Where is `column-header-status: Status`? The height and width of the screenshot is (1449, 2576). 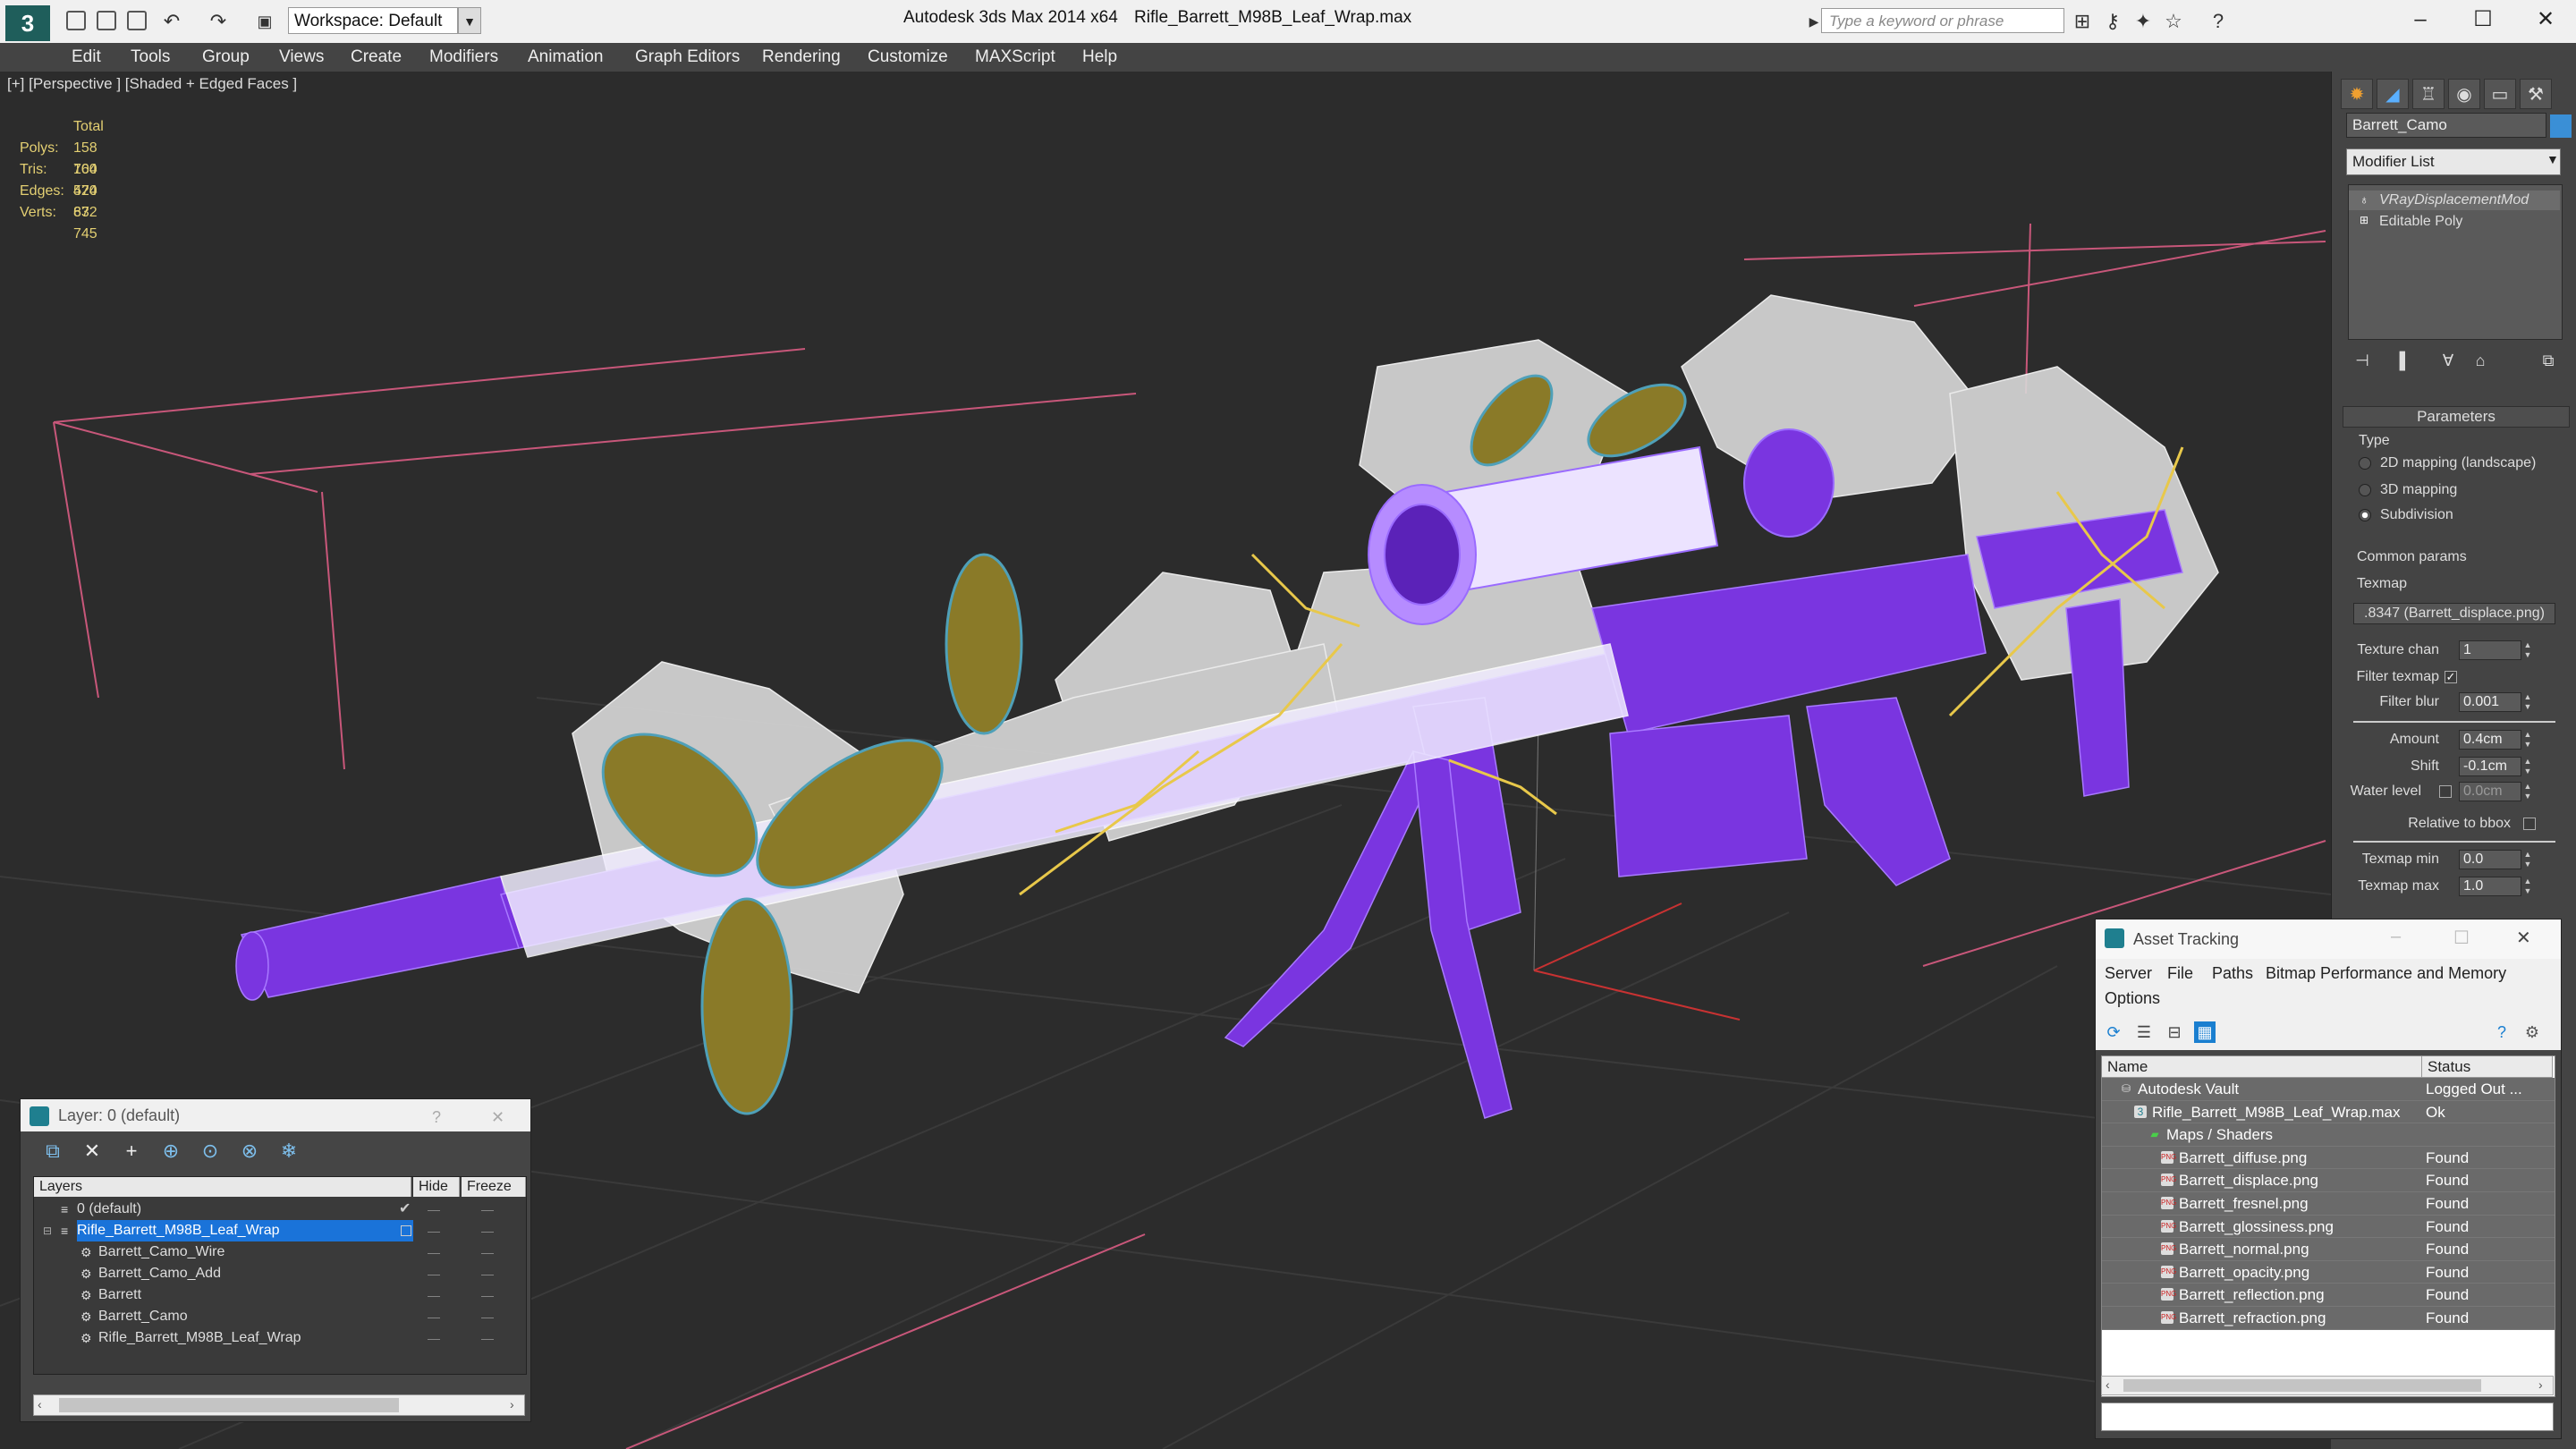 column-header-status: Status is located at coordinates (2487, 1067).